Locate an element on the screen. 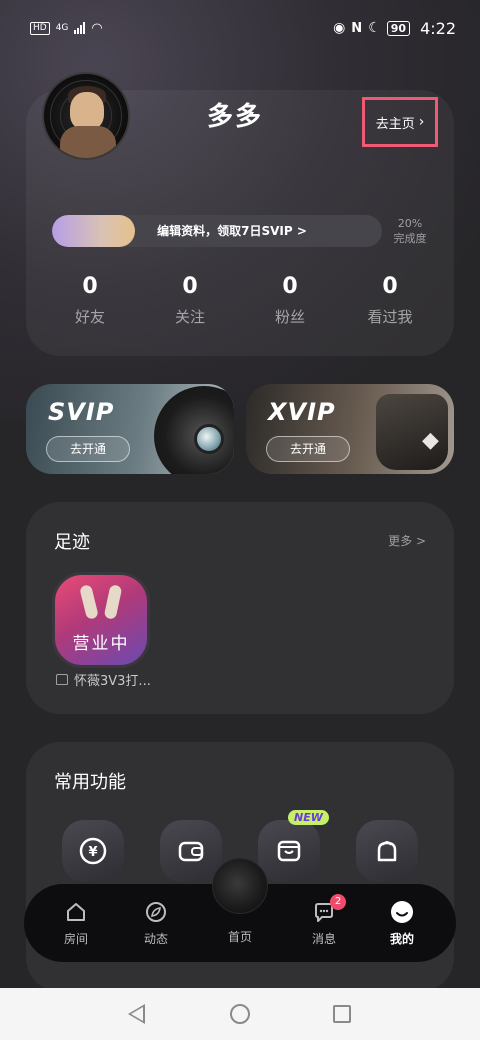  footprint-more-link: 更多 > is located at coordinates (407, 540).